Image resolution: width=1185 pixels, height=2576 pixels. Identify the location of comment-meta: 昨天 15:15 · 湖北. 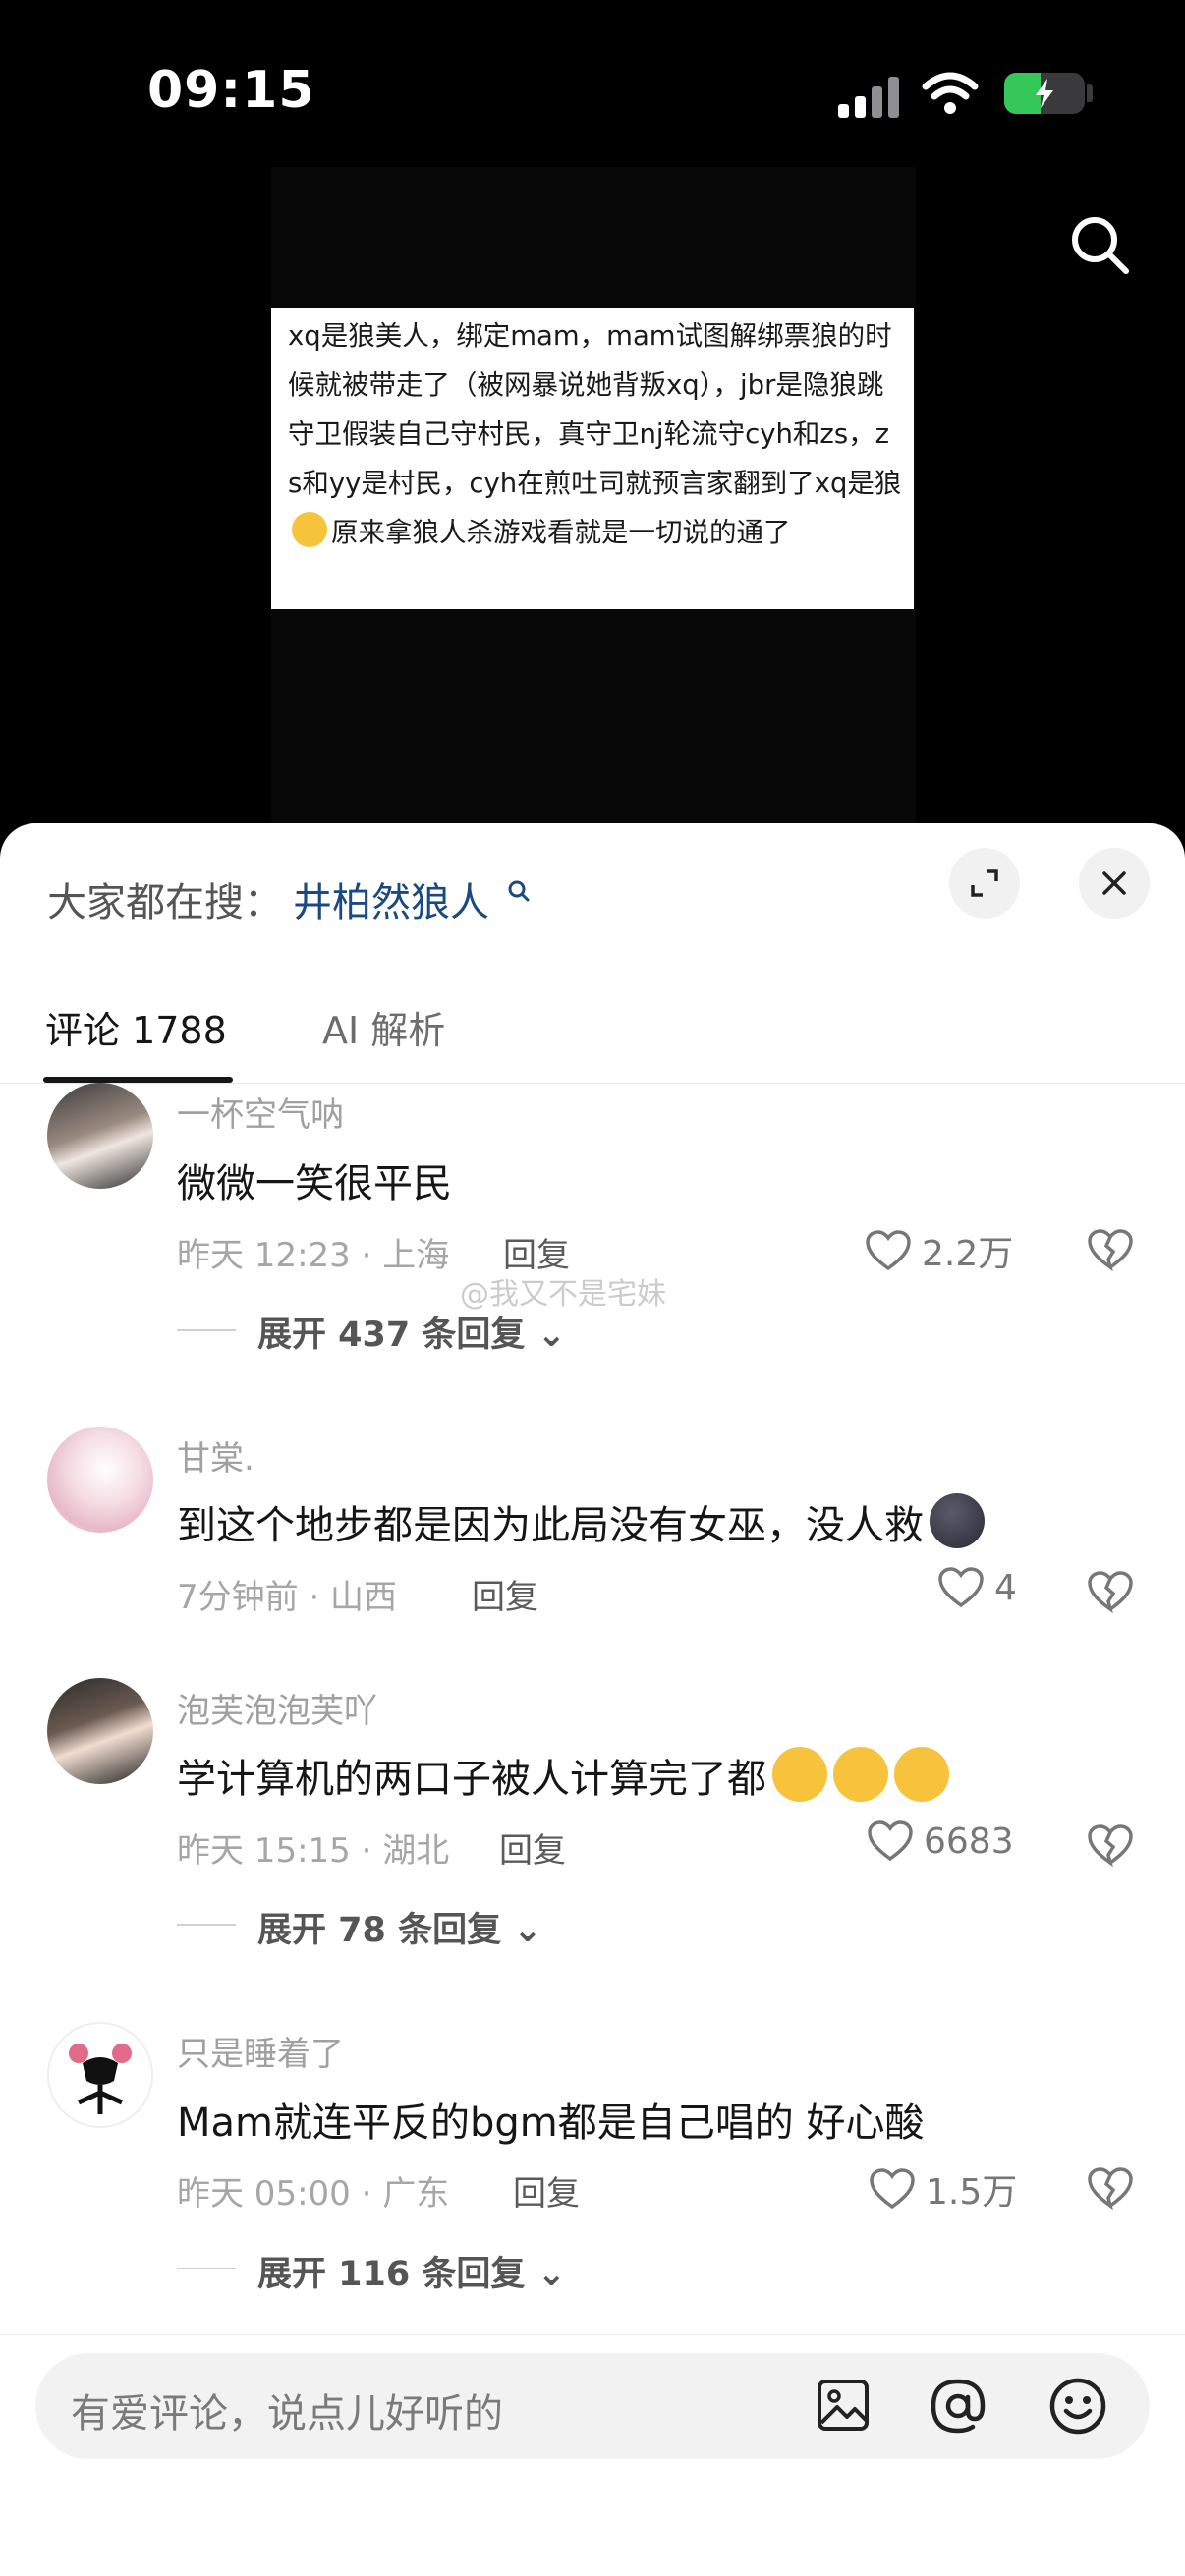
(314, 1851).